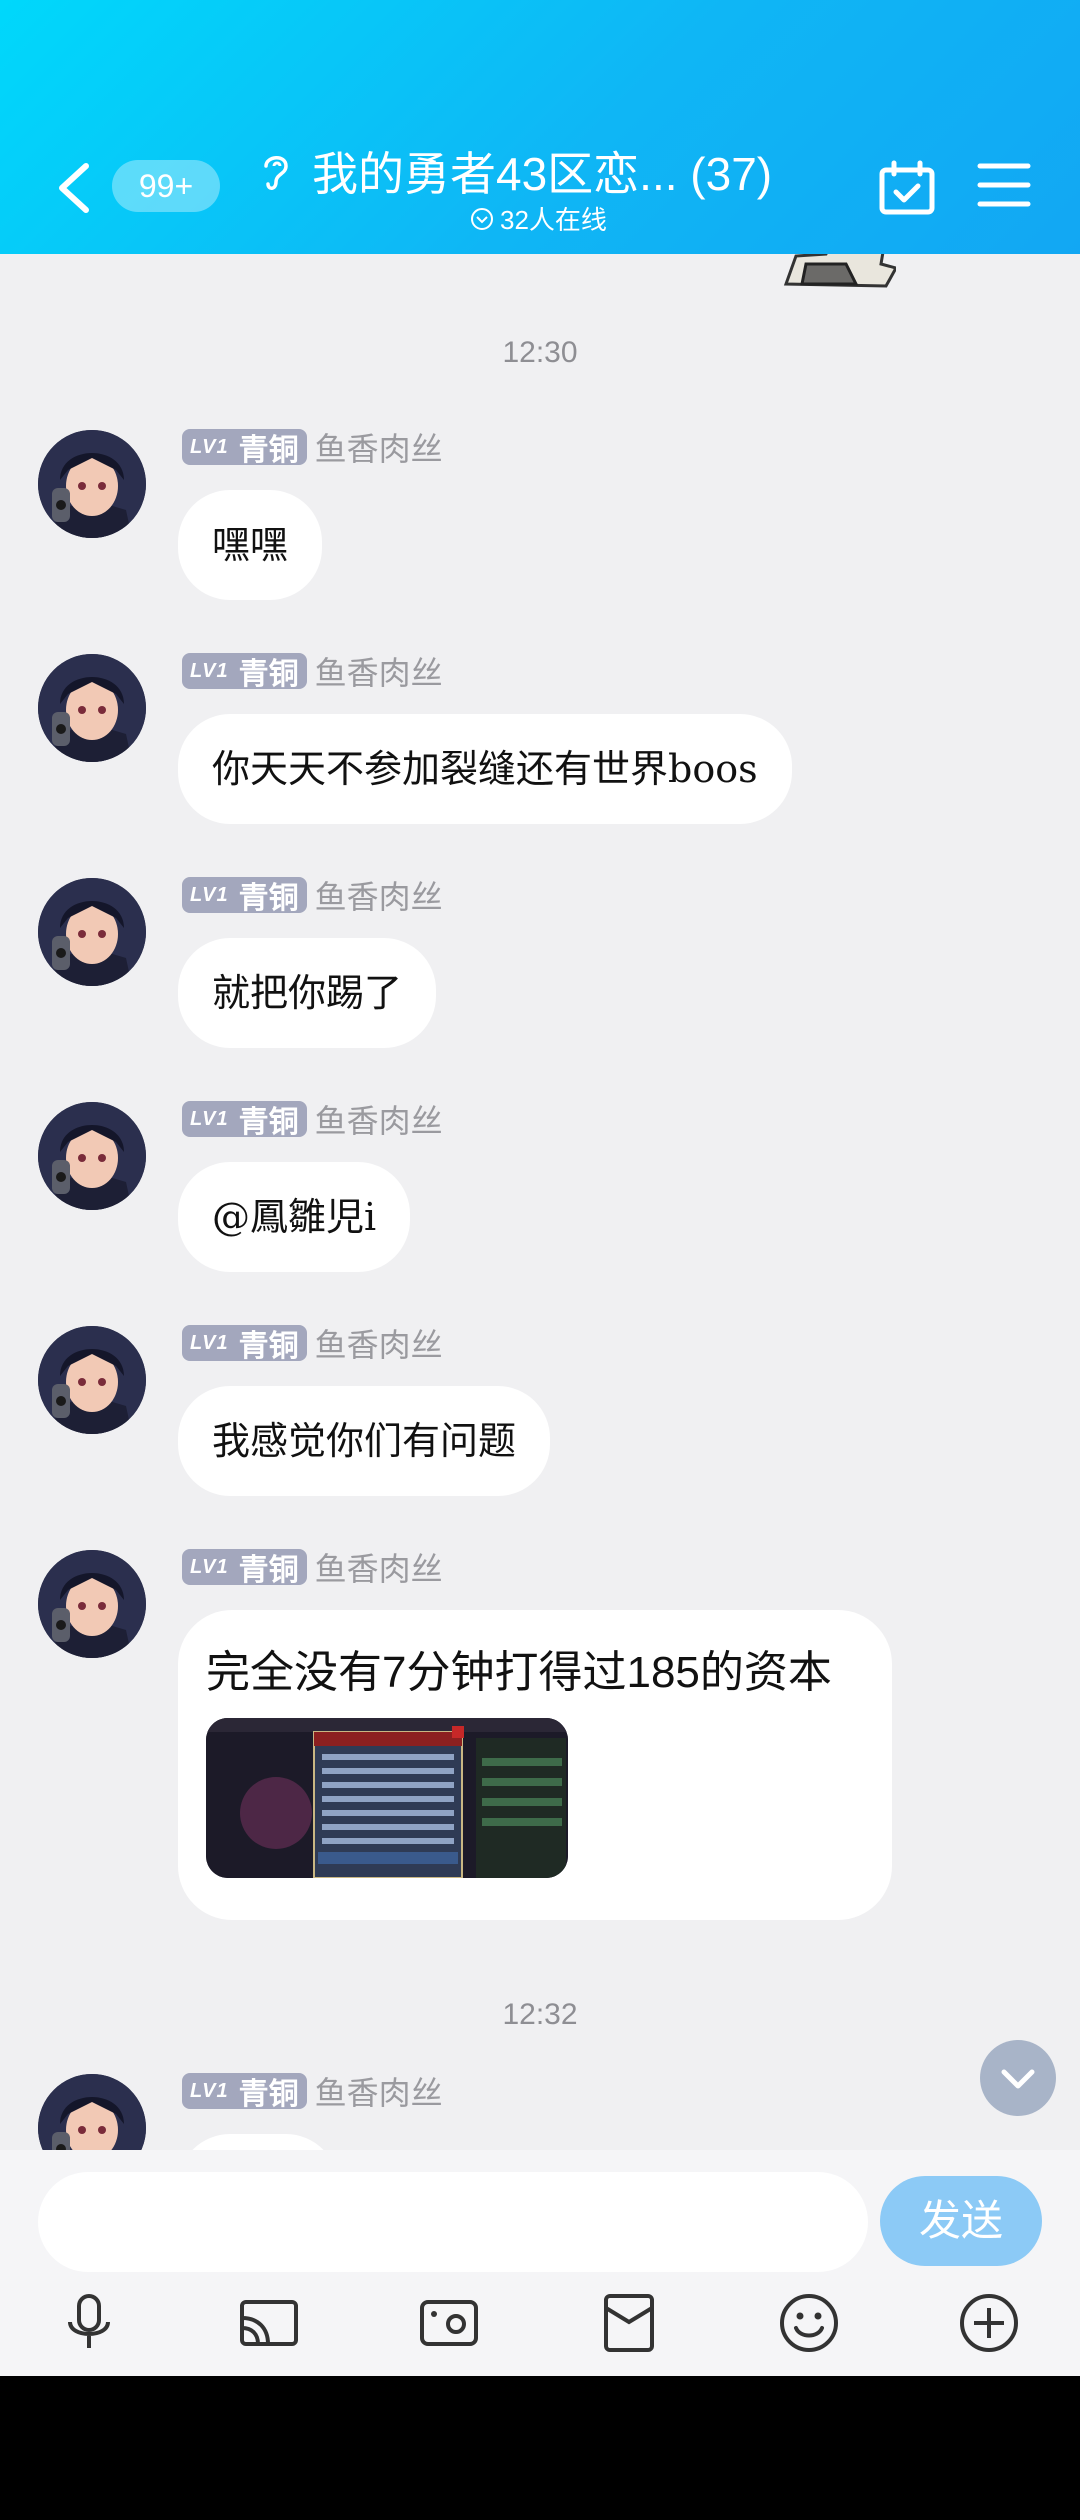 The image size is (1080, 2520). What do you see at coordinates (449, 2323) in the screenshot?
I see `photo-icon` at bounding box center [449, 2323].